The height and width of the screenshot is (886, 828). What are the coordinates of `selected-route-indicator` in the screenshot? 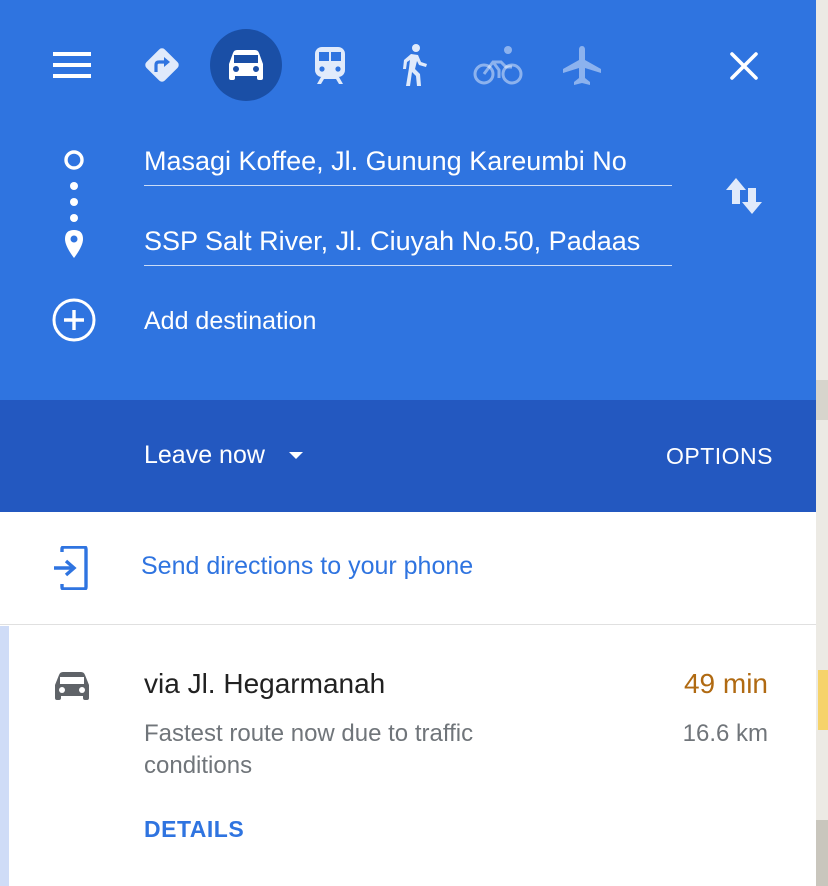 It's located at (4, 756).